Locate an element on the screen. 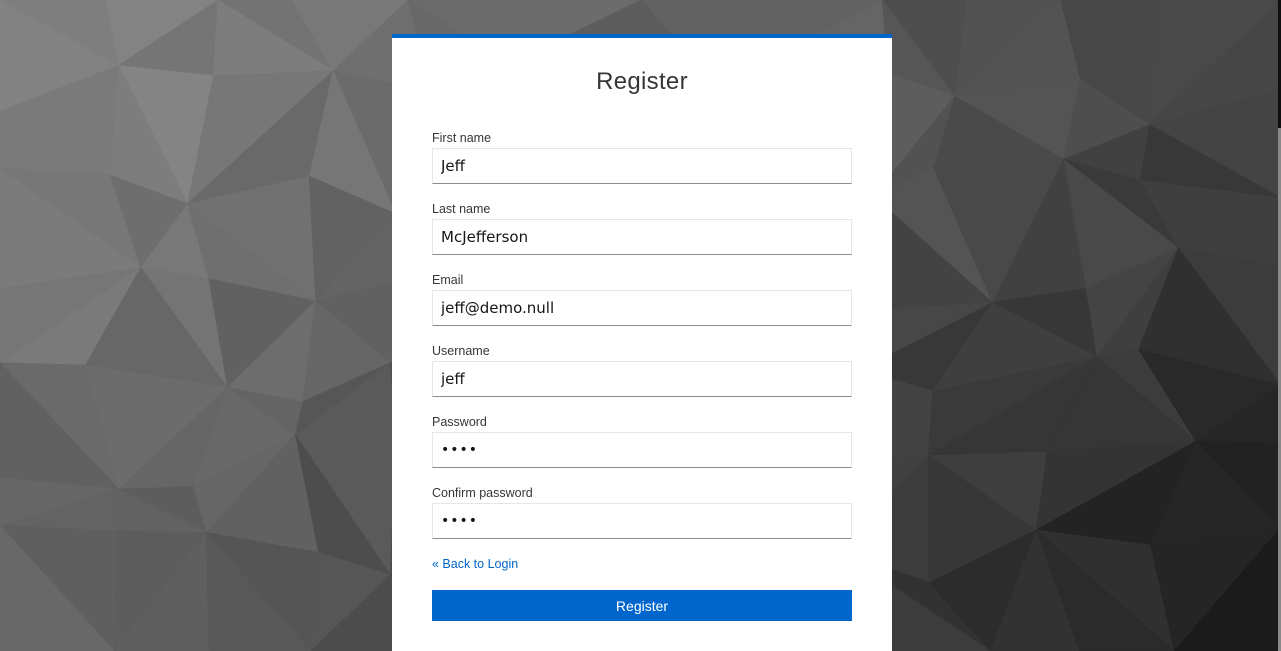 This screenshot has height=651, width=1281. confirm-password-label: Confirm password is located at coordinates (482, 493).